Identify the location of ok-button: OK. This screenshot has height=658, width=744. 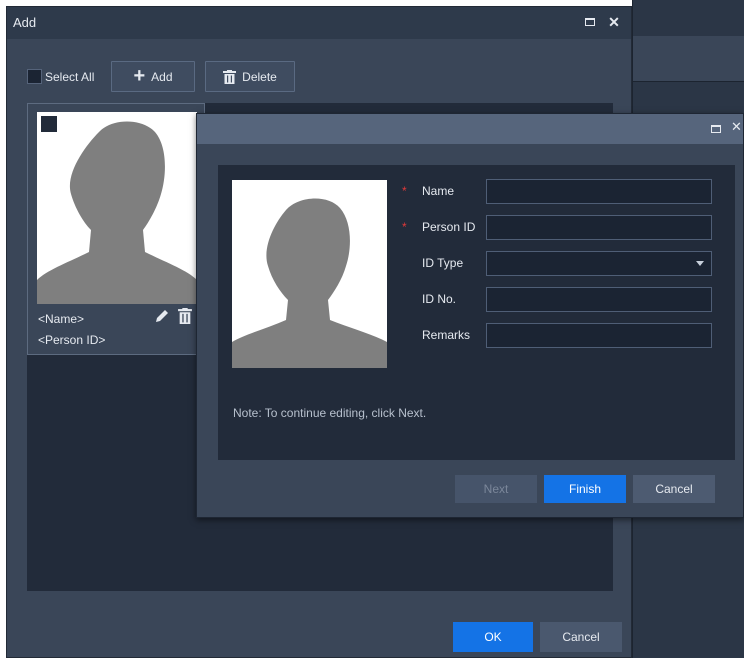
(493, 637).